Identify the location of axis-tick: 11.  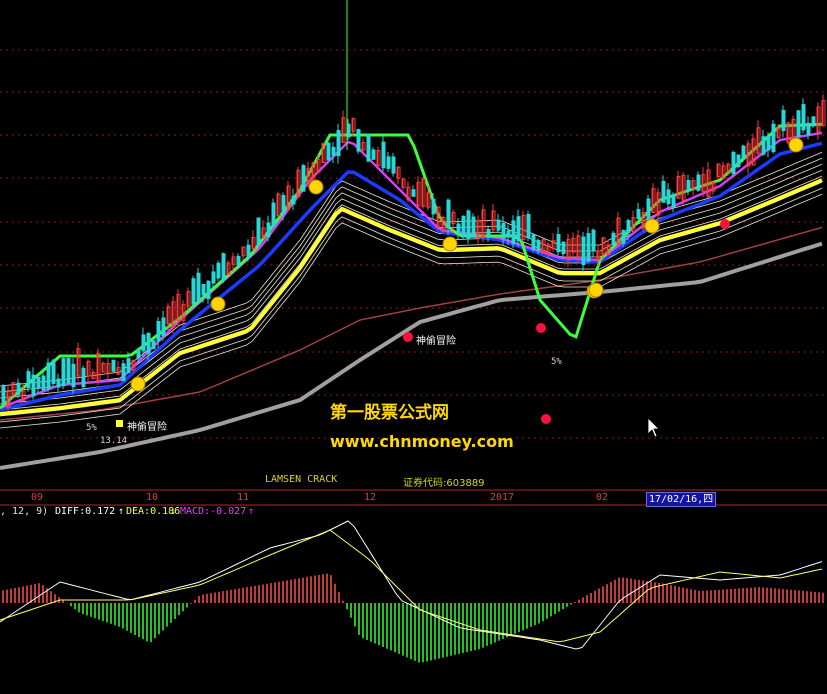
(243, 497).